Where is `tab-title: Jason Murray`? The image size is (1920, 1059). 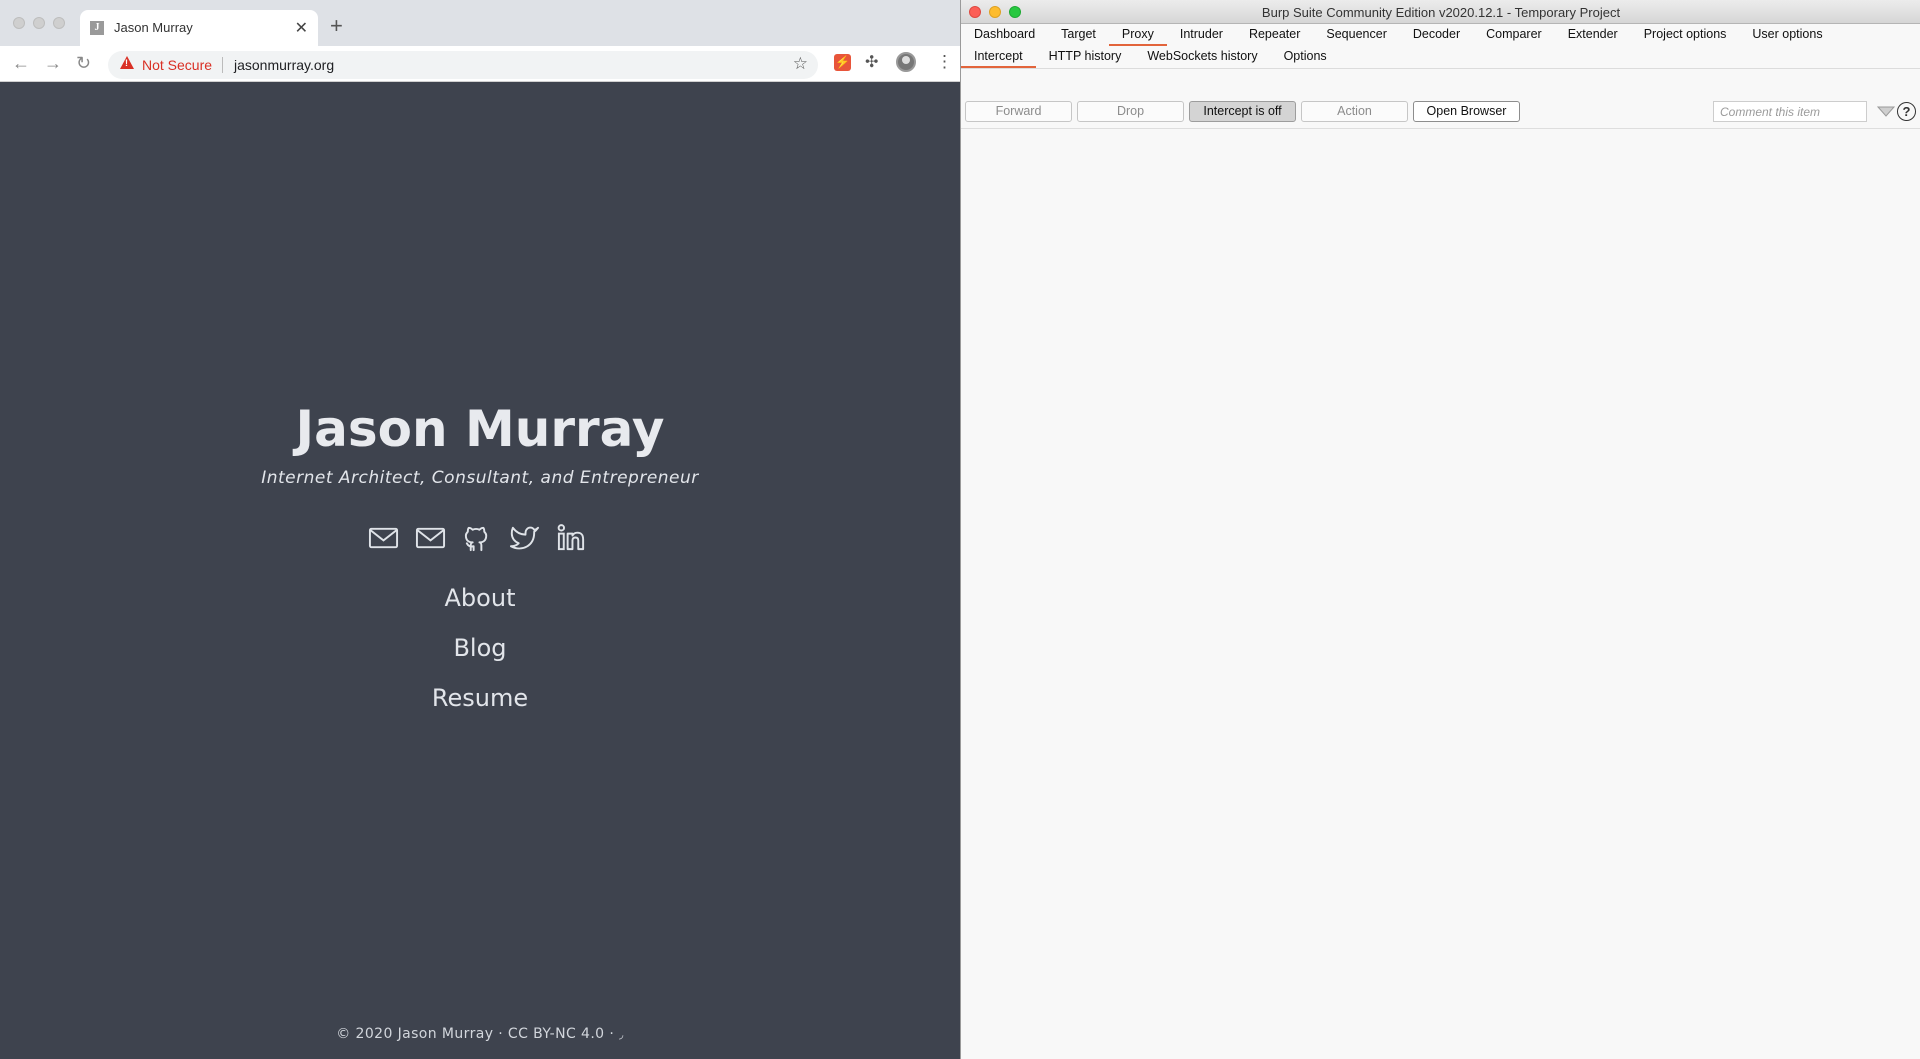
tab-title: Jason Murray is located at coordinates (153, 27).